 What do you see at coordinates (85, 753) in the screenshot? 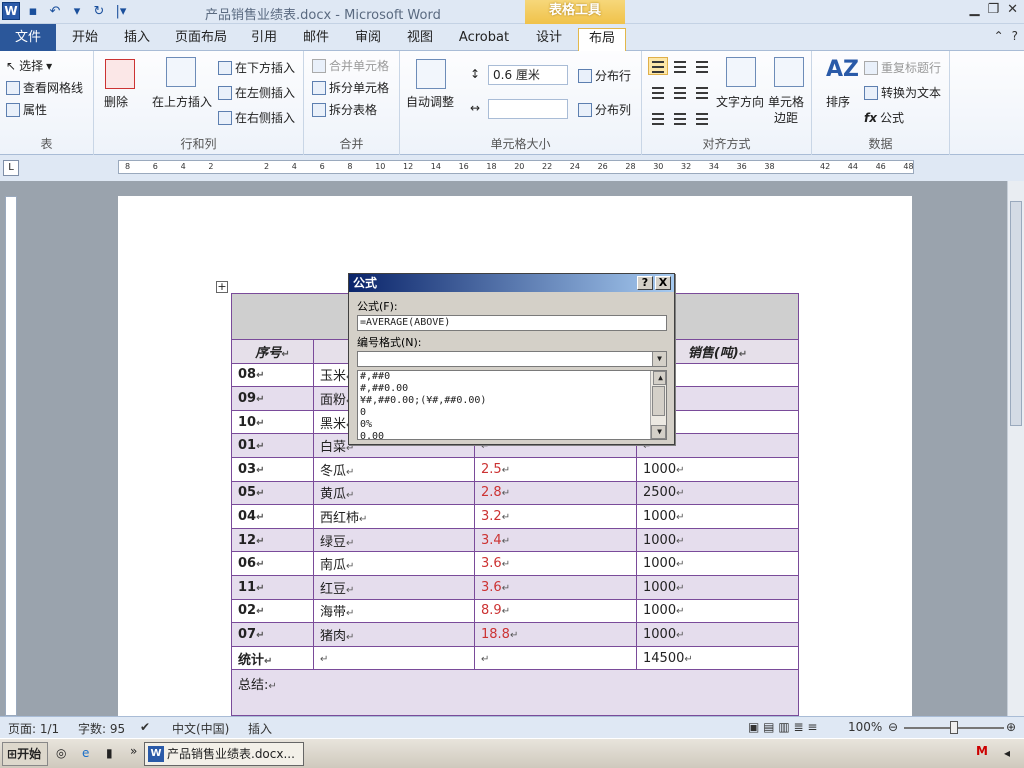
I see `ie-icon: e` at bounding box center [85, 753].